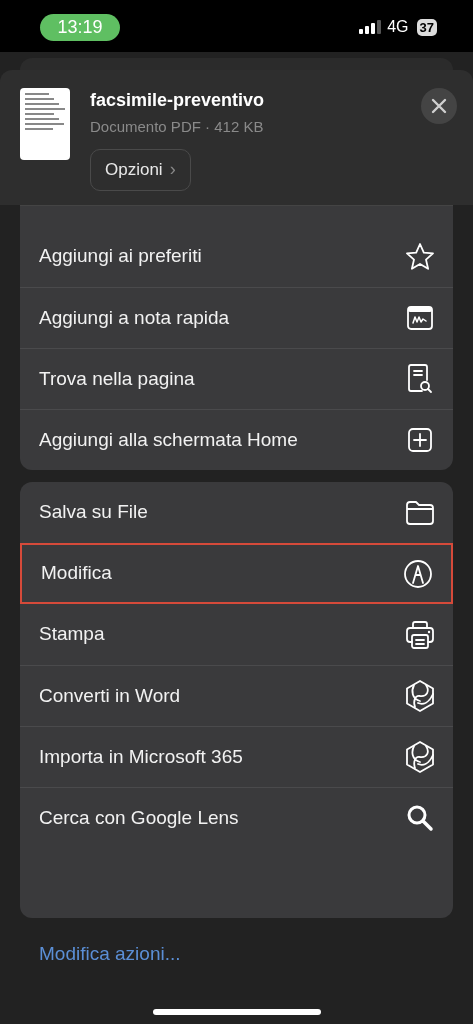 The width and height of the screenshot is (473, 1024). I want to click on network-type: 4G, so click(398, 27).